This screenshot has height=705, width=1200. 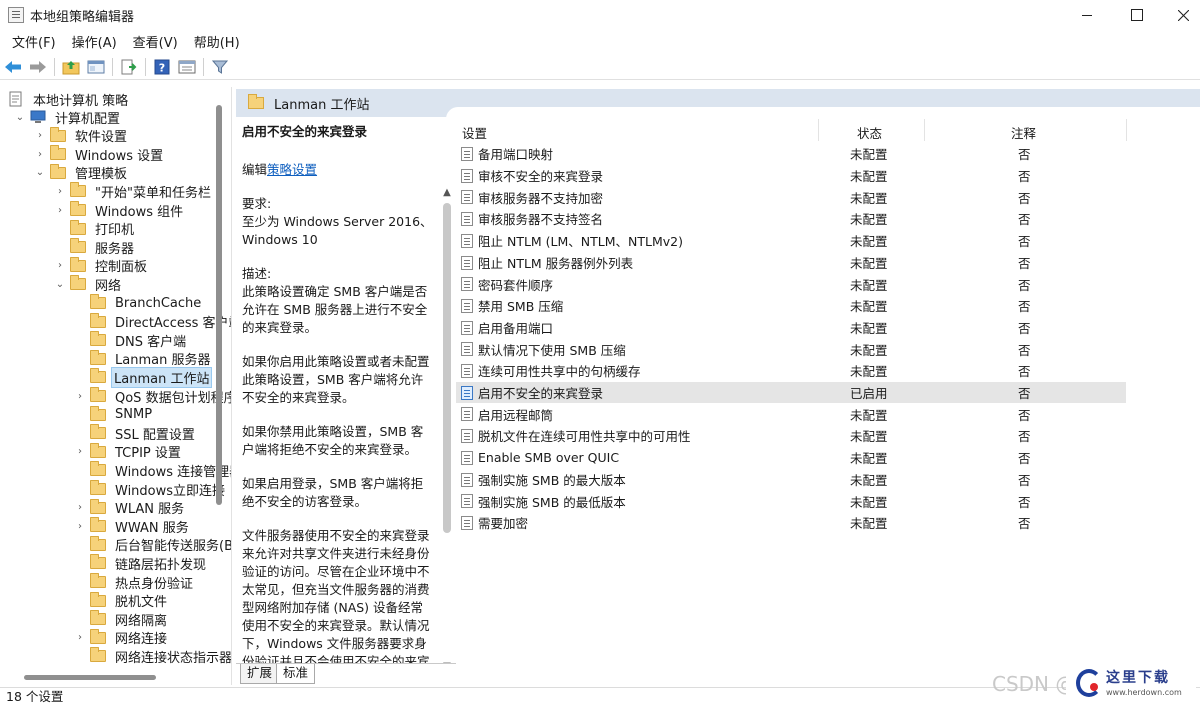 What do you see at coordinates (791, 349) in the screenshot?
I see `table-row: 默认情况下使用 SMB 压缩 未配置 否` at bounding box center [791, 349].